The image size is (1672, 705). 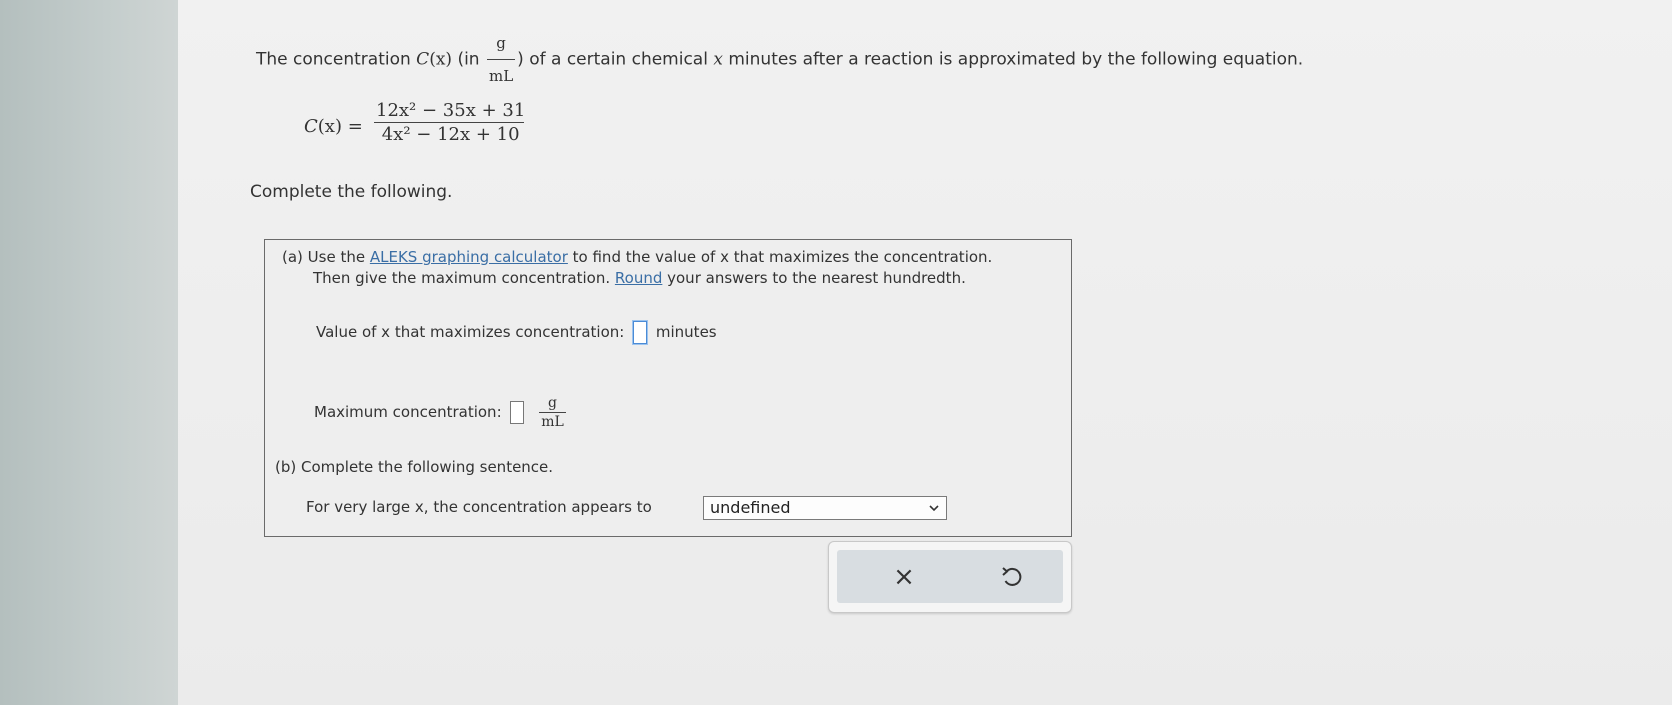 I want to click on equation-lhs-arg: (x), so click(x=329, y=126).